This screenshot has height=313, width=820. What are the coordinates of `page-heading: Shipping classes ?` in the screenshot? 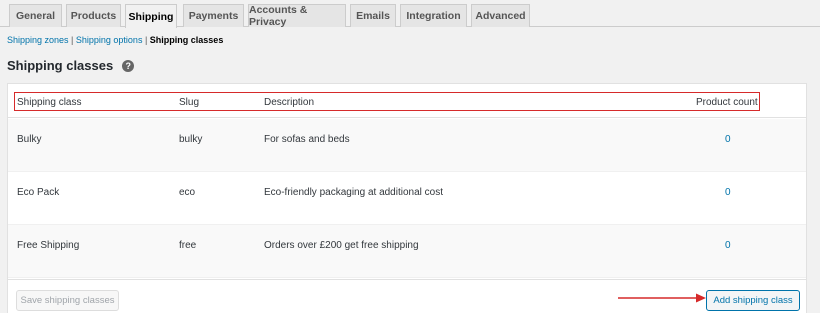 It's located at (71, 65).